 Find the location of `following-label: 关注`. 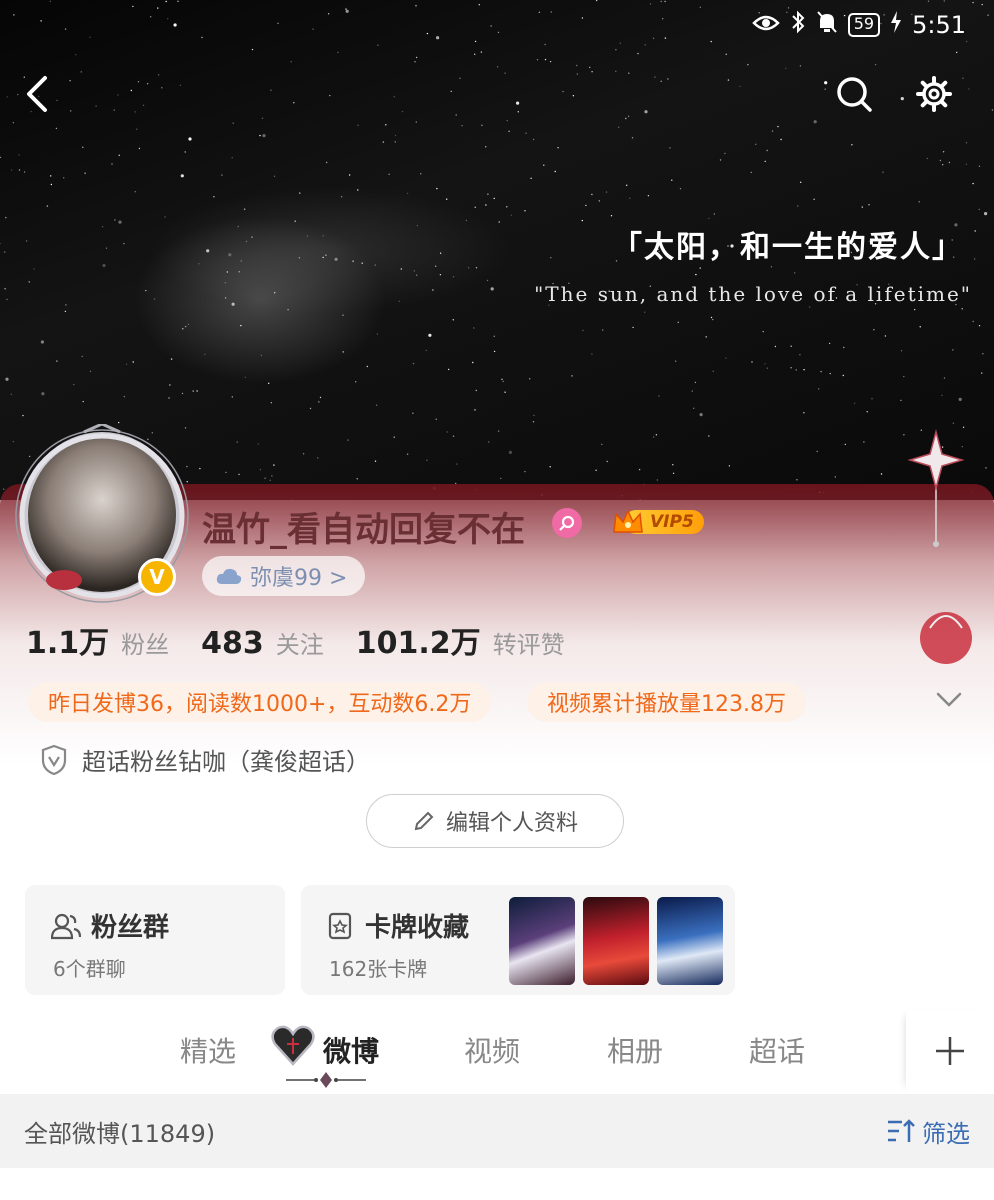

following-label: 关注 is located at coordinates (300, 642).